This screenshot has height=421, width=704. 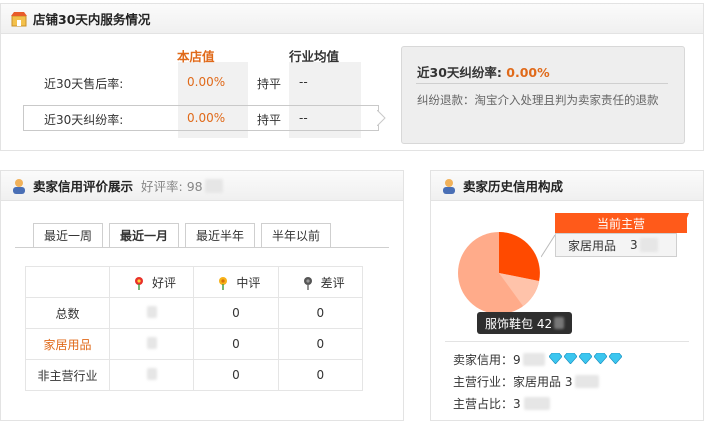 I want to click on table-row: 家居用品 0 0, so click(x=194, y=344).